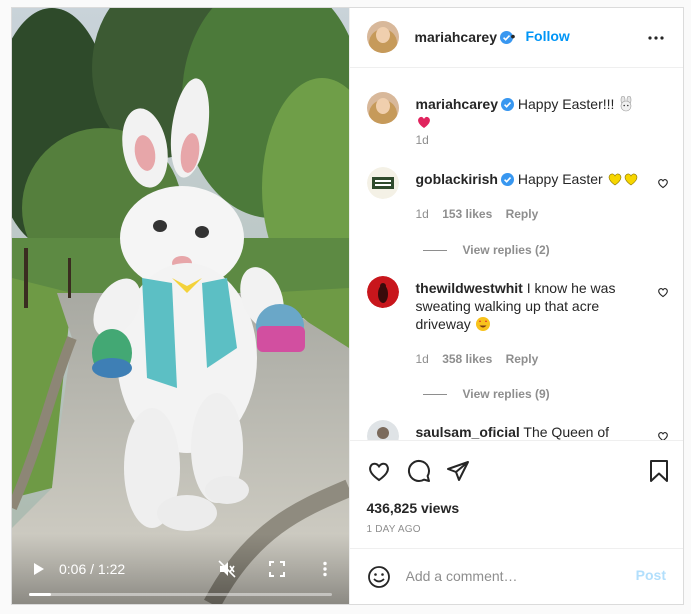  What do you see at coordinates (566, 104) in the screenshot?
I see `caption-text: Happy Easter!!!` at bounding box center [566, 104].